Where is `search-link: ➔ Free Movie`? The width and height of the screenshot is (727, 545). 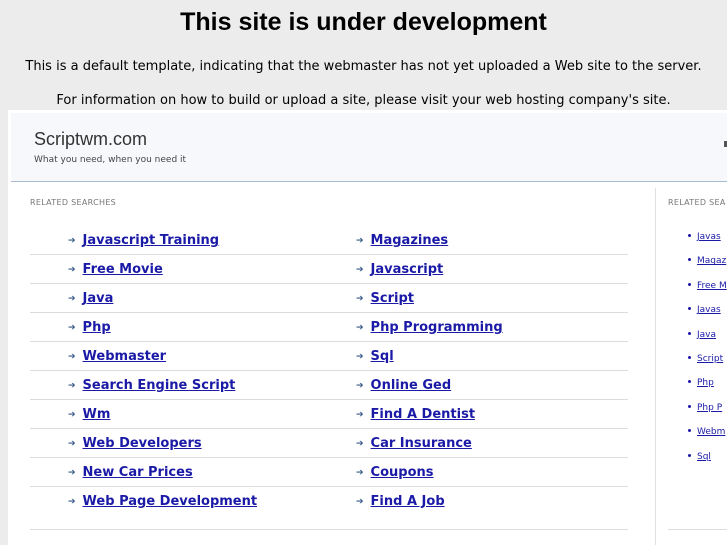
search-link: ➔ Free Movie is located at coordinates (115, 269).